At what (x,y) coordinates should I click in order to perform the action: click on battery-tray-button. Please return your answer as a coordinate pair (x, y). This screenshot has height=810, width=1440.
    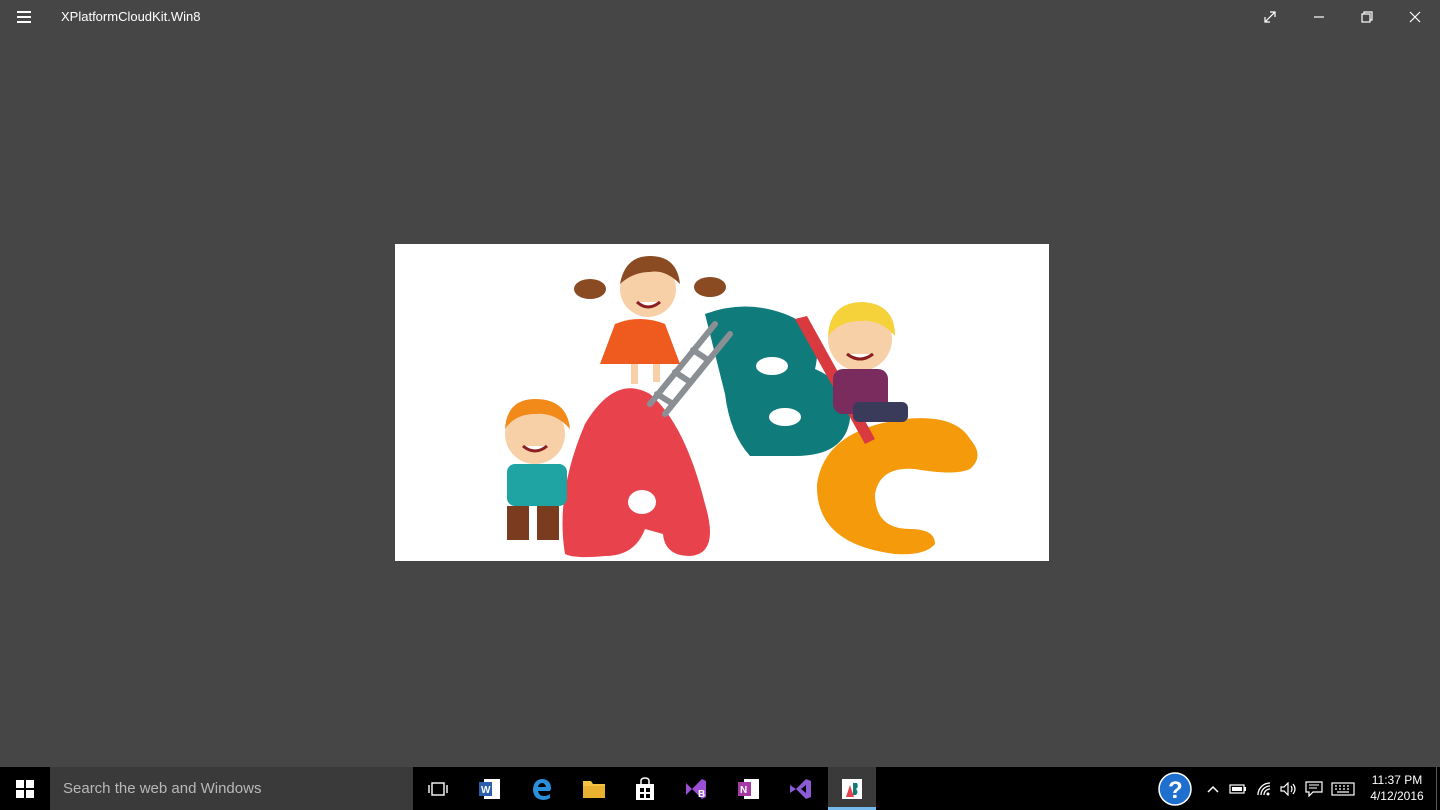
    Looking at the image, I should click on (1238, 788).